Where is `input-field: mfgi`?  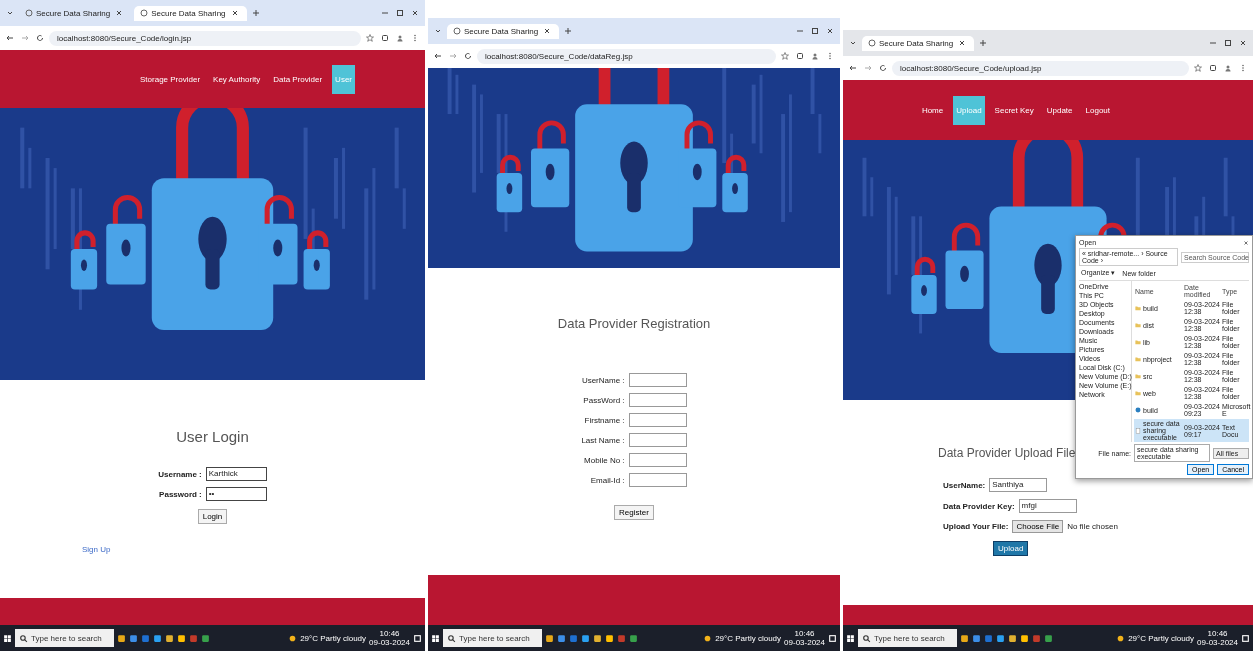
input-field: mfgi is located at coordinates (1047, 506).